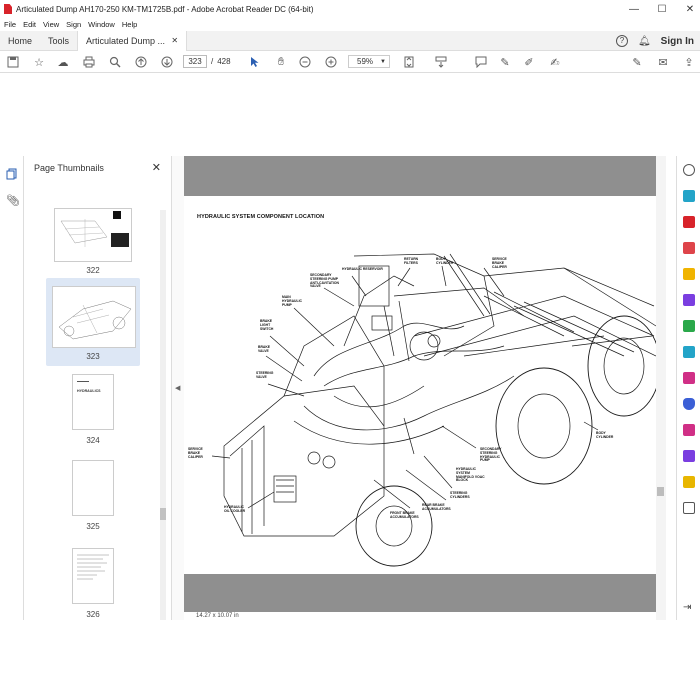 The width and height of the screenshot is (700, 700). What do you see at coordinates (409, 62) in the screenshot?
I see `fit-page-icon` at bounding box center [409, 62].